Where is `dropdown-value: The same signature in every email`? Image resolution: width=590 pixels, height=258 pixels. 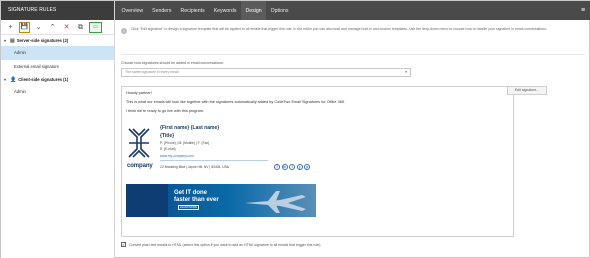
dropdown-value: The same signature in every email is located at coordinates (152, 72).